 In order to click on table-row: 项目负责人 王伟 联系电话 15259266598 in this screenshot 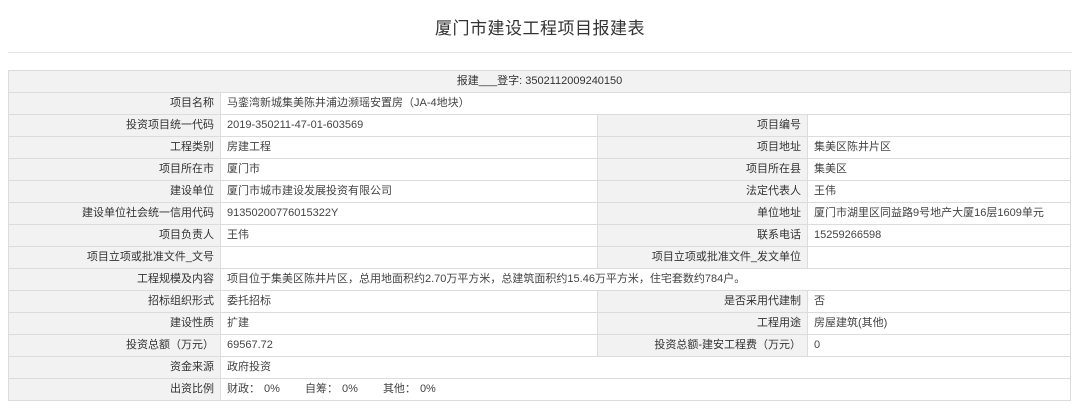, I will do `click(540, 235)`.